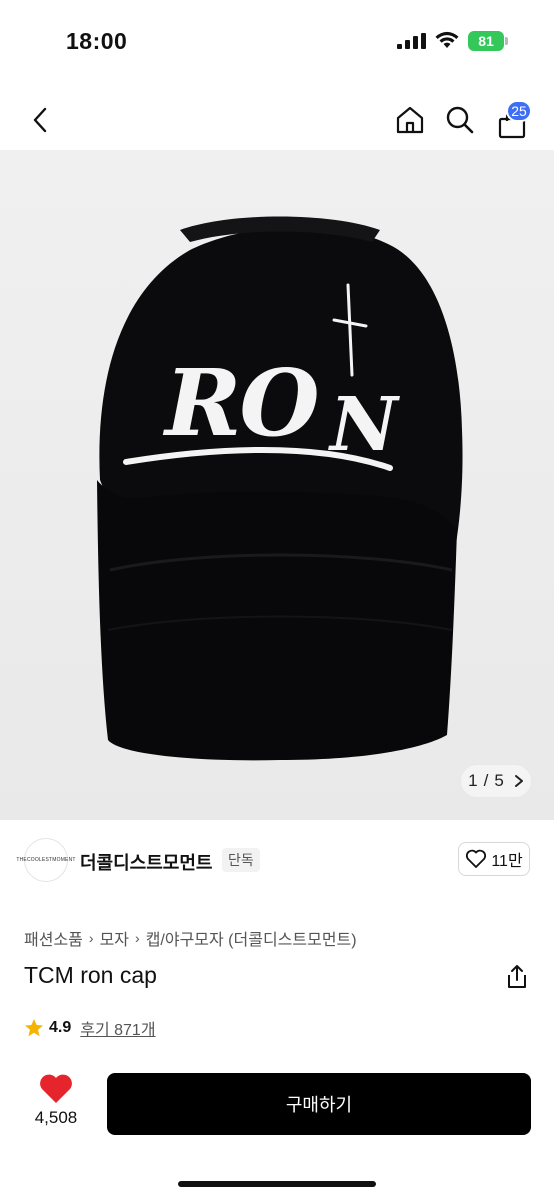 This screenshot has height=1200, width=554. I want to click on brand-logo: THECOOLESTMOMENT, so click(45, 860).